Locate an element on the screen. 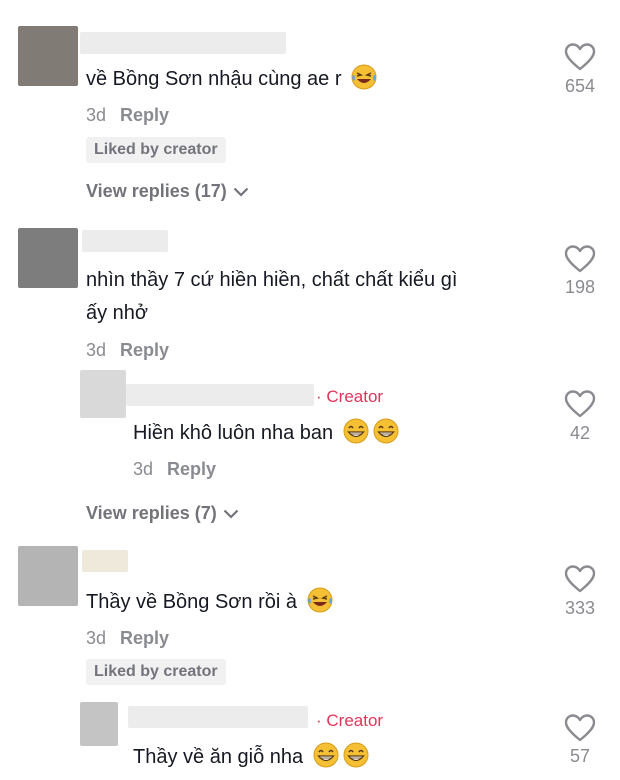 The image size is (620, 780). reply-text: Hiền khô luôn nha ban is located at coordinates (266, 433).